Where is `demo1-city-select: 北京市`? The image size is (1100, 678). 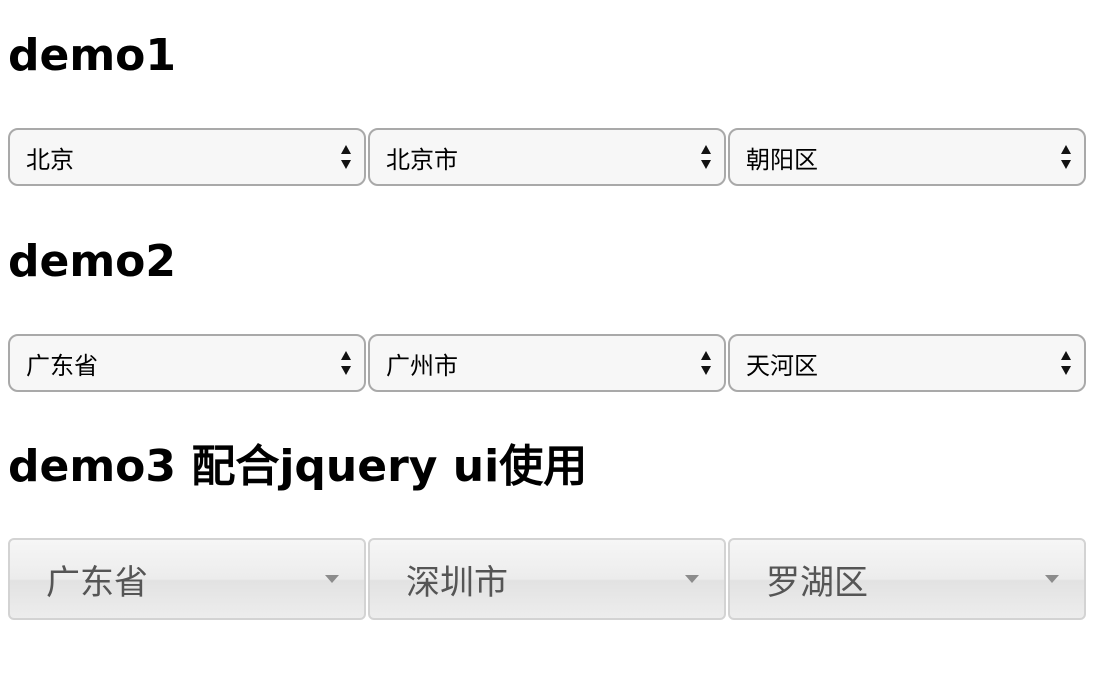 demo1-city-select: 北京市 is located at coordinates (547, 157).